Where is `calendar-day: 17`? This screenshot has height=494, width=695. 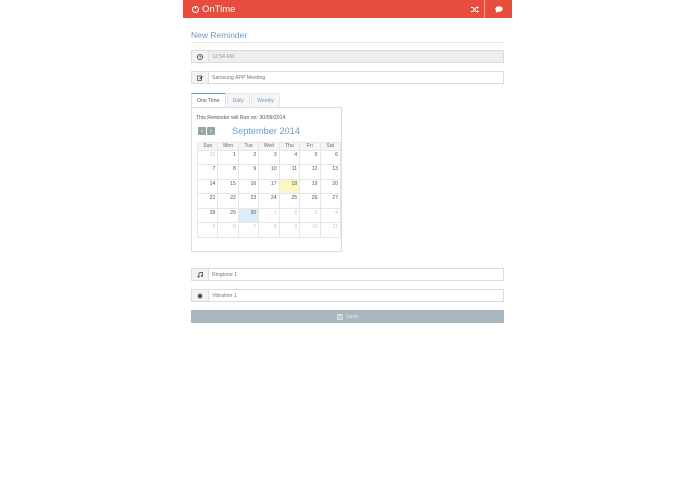 calendar-day: 17 is located at coordinates (269, 186).